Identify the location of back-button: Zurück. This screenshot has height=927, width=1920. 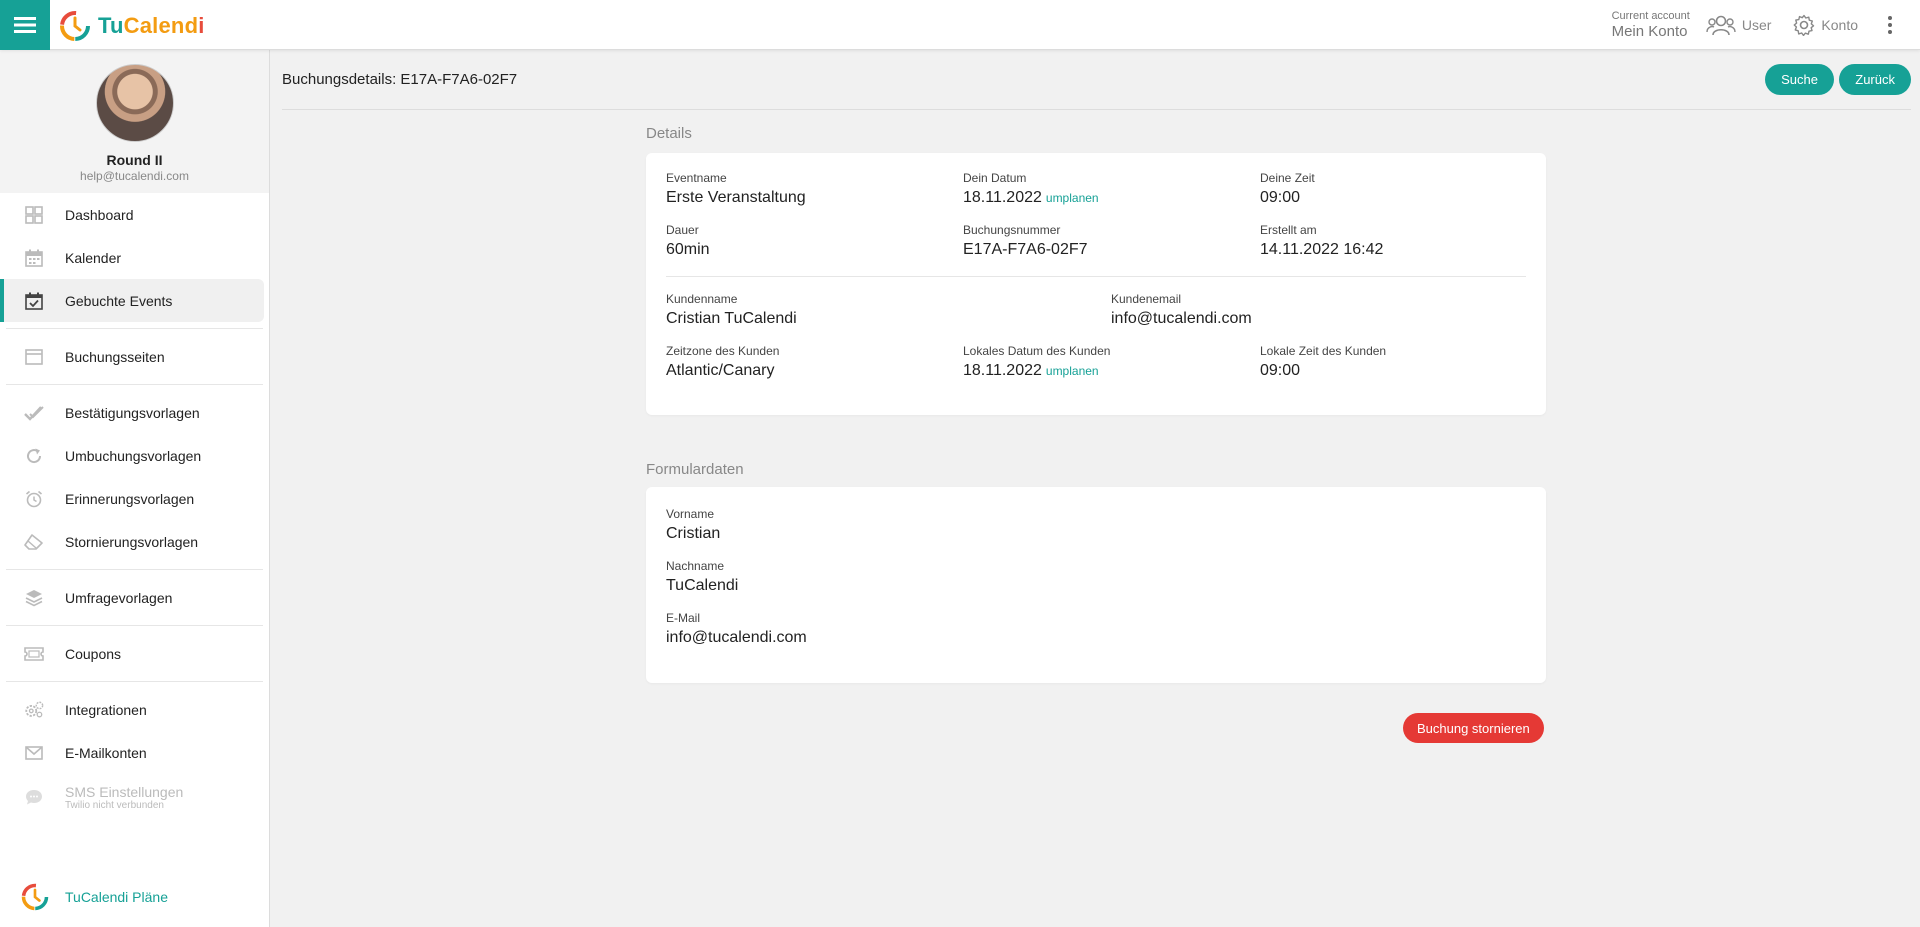
(1875, 79).